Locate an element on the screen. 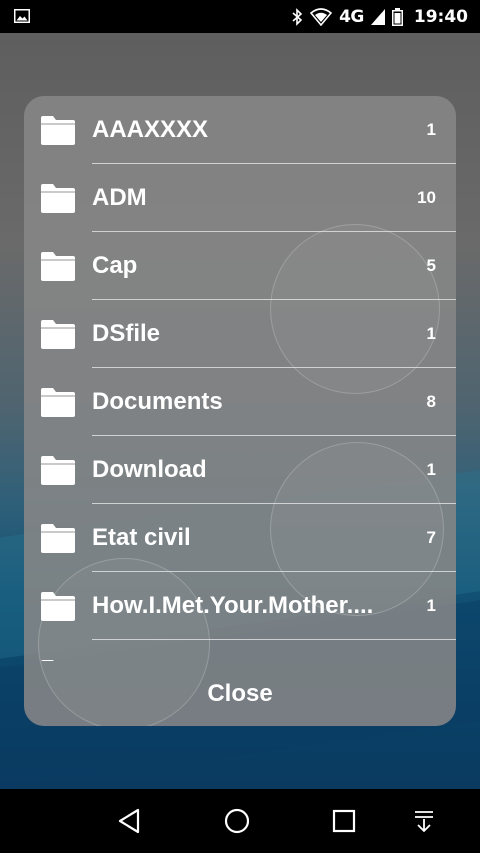  list-item: DSfile 1 is located at coordinates (240, 334).